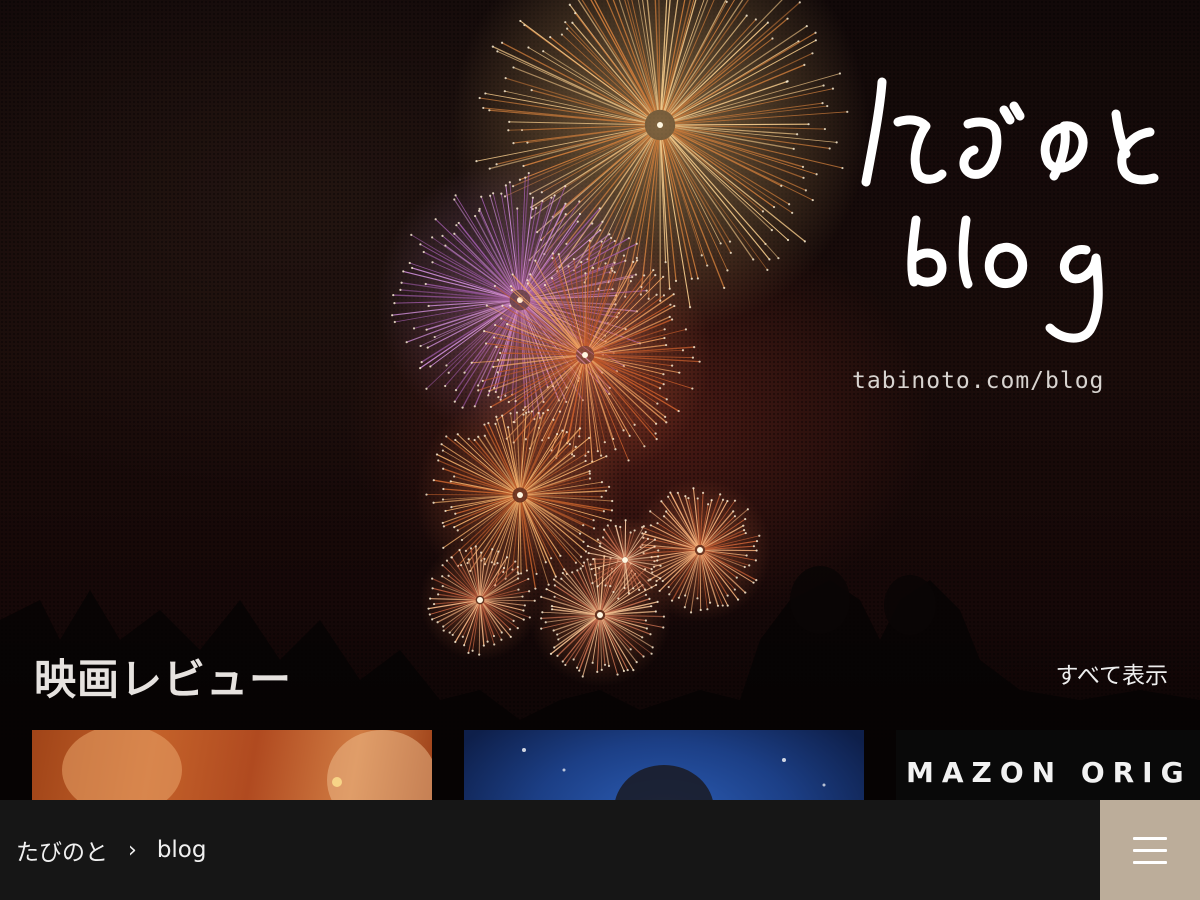  I want to click on breadcrumb-current: blog, so click(181, 850).